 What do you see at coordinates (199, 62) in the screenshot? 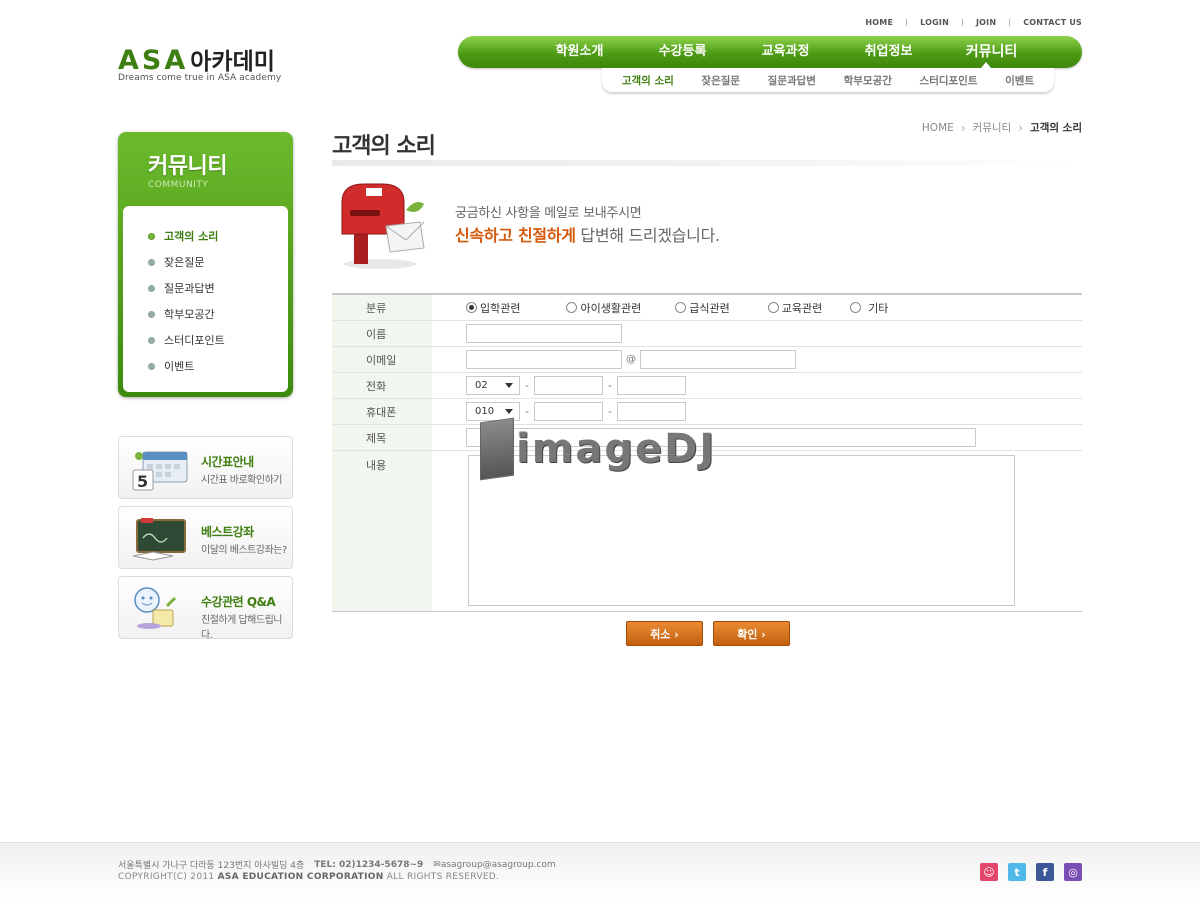
I see `logo: ASA 아카데미 Dreams come true in ASA academy` at bounding box center [199, 62].